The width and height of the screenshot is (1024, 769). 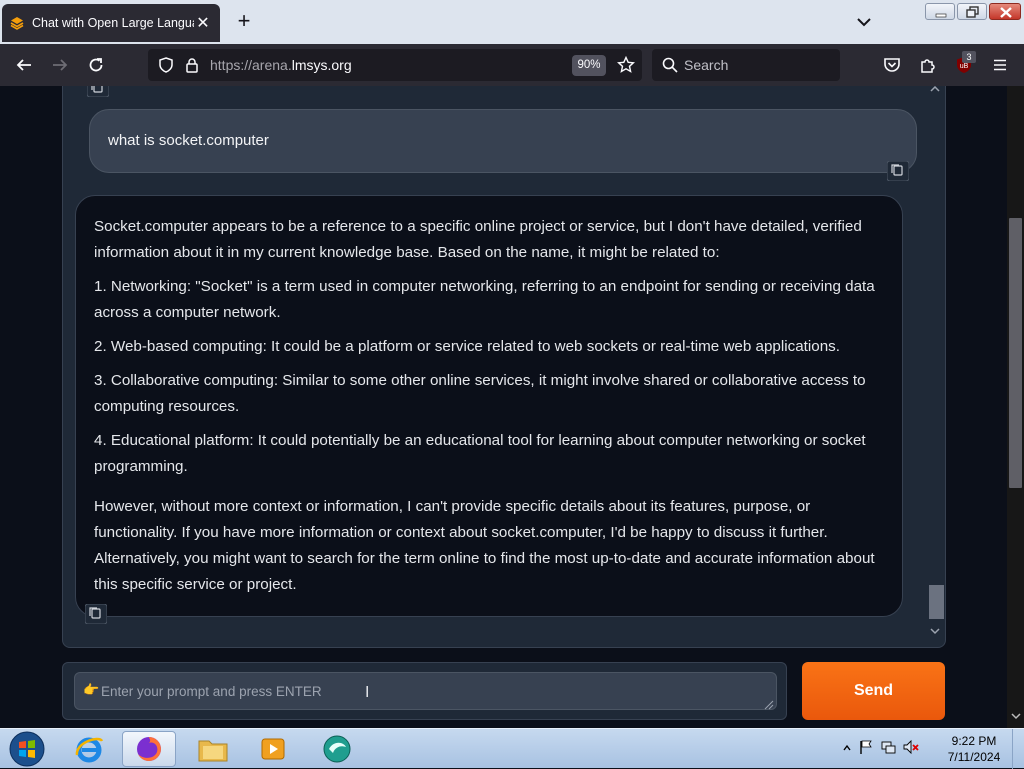 What do you see at coordinates (188, 140) in the screenshot?
I see `user-message-text: what is socket.computer` at bounding box center [188, 140].